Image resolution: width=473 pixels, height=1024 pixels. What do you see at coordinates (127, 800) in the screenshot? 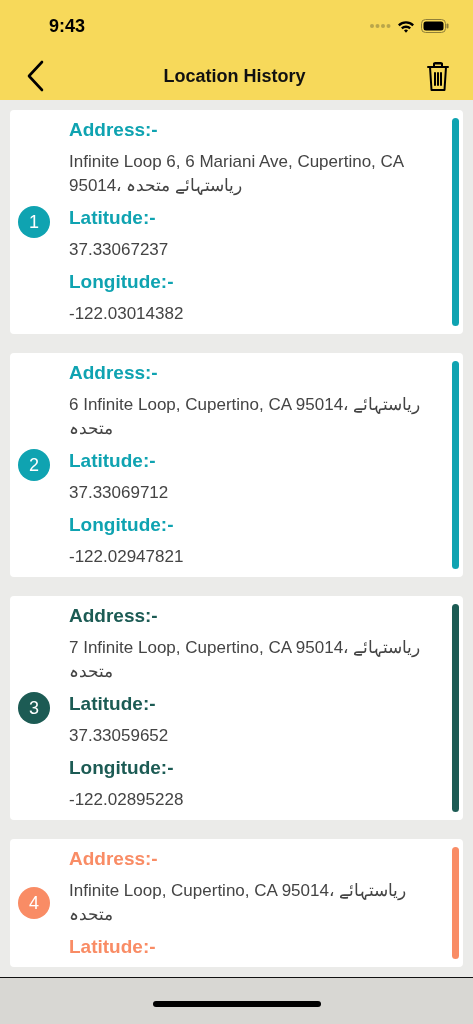
I see `longitude-value: -122.02895228` at bounding box center [127, 800].